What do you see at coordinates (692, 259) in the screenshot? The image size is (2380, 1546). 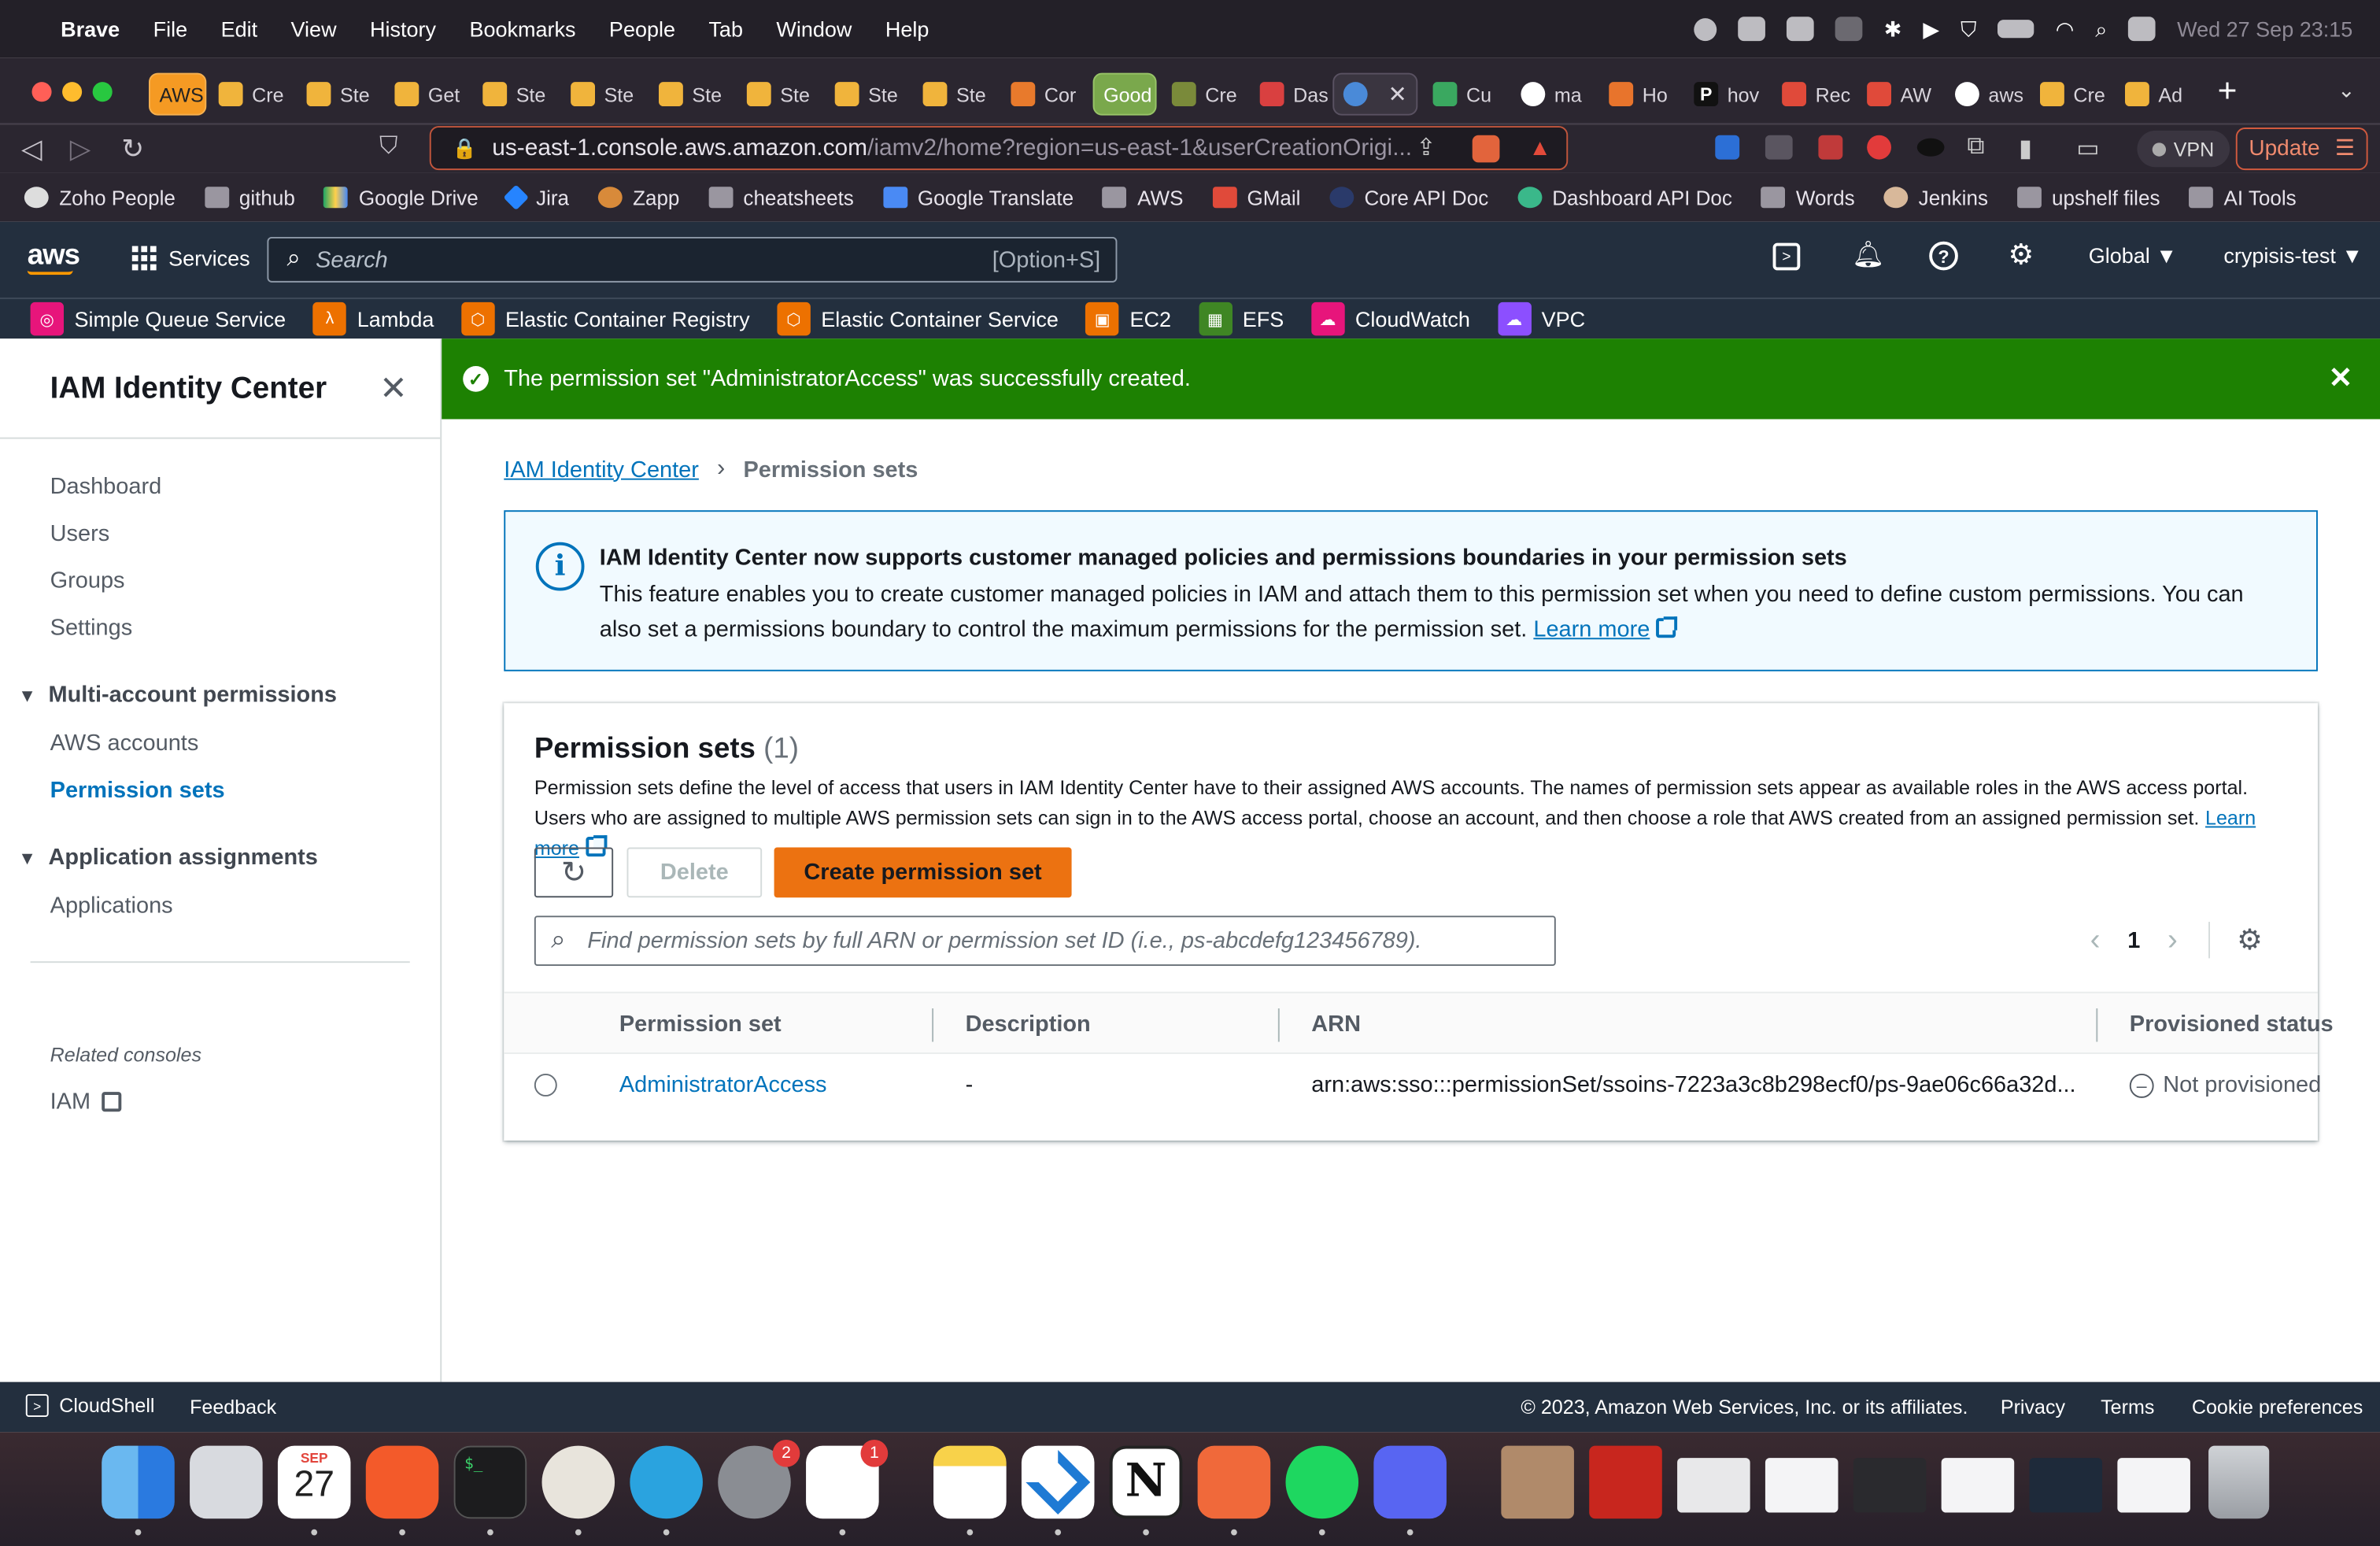 I see `aws-search-input: ⌕ Search [Option+S]` at bounding box center [692, 259].